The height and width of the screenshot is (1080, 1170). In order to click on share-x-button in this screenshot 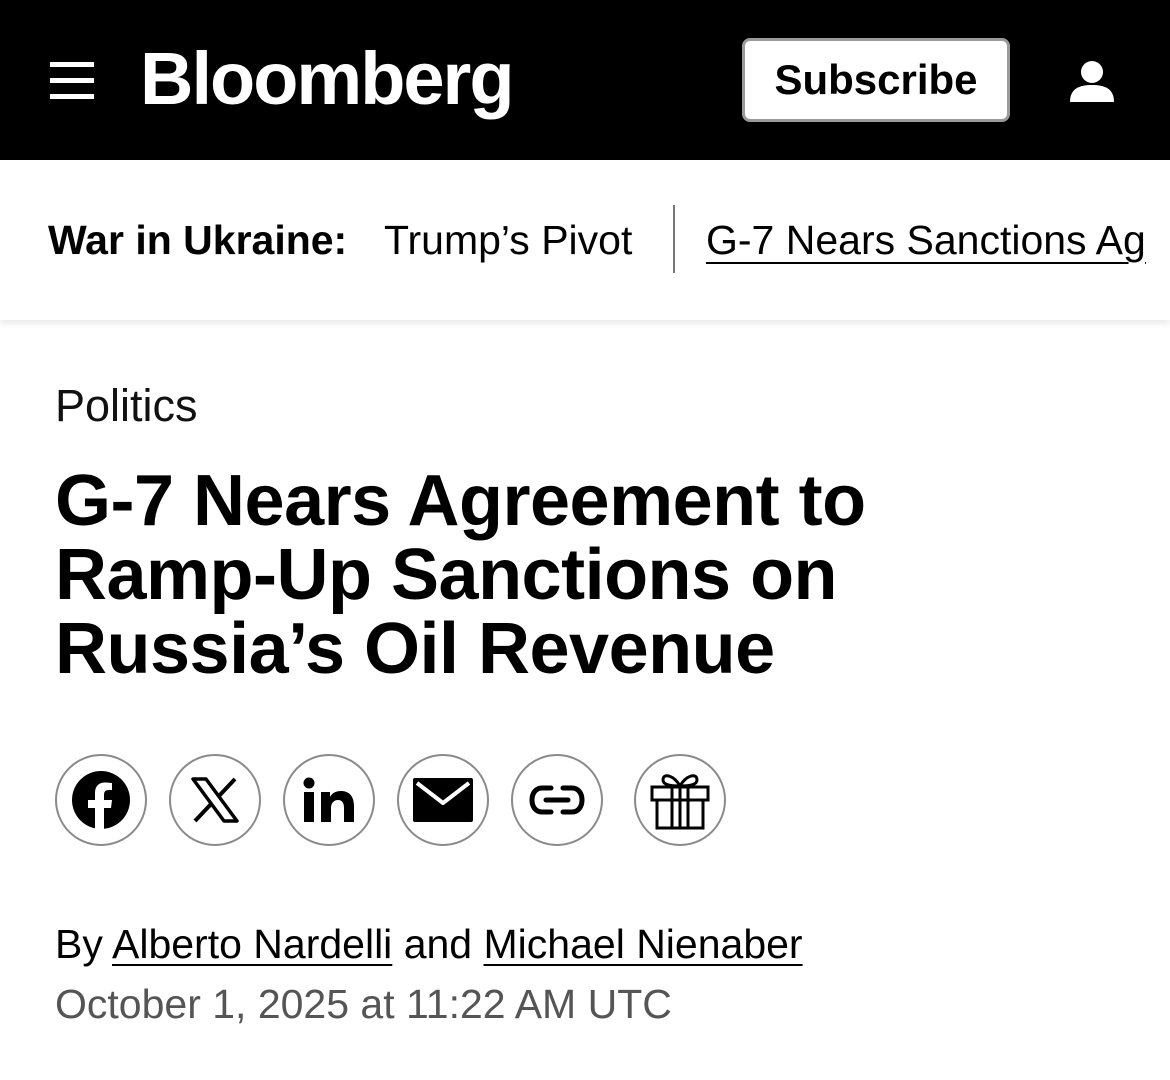, I will do `click(215, 800)`.